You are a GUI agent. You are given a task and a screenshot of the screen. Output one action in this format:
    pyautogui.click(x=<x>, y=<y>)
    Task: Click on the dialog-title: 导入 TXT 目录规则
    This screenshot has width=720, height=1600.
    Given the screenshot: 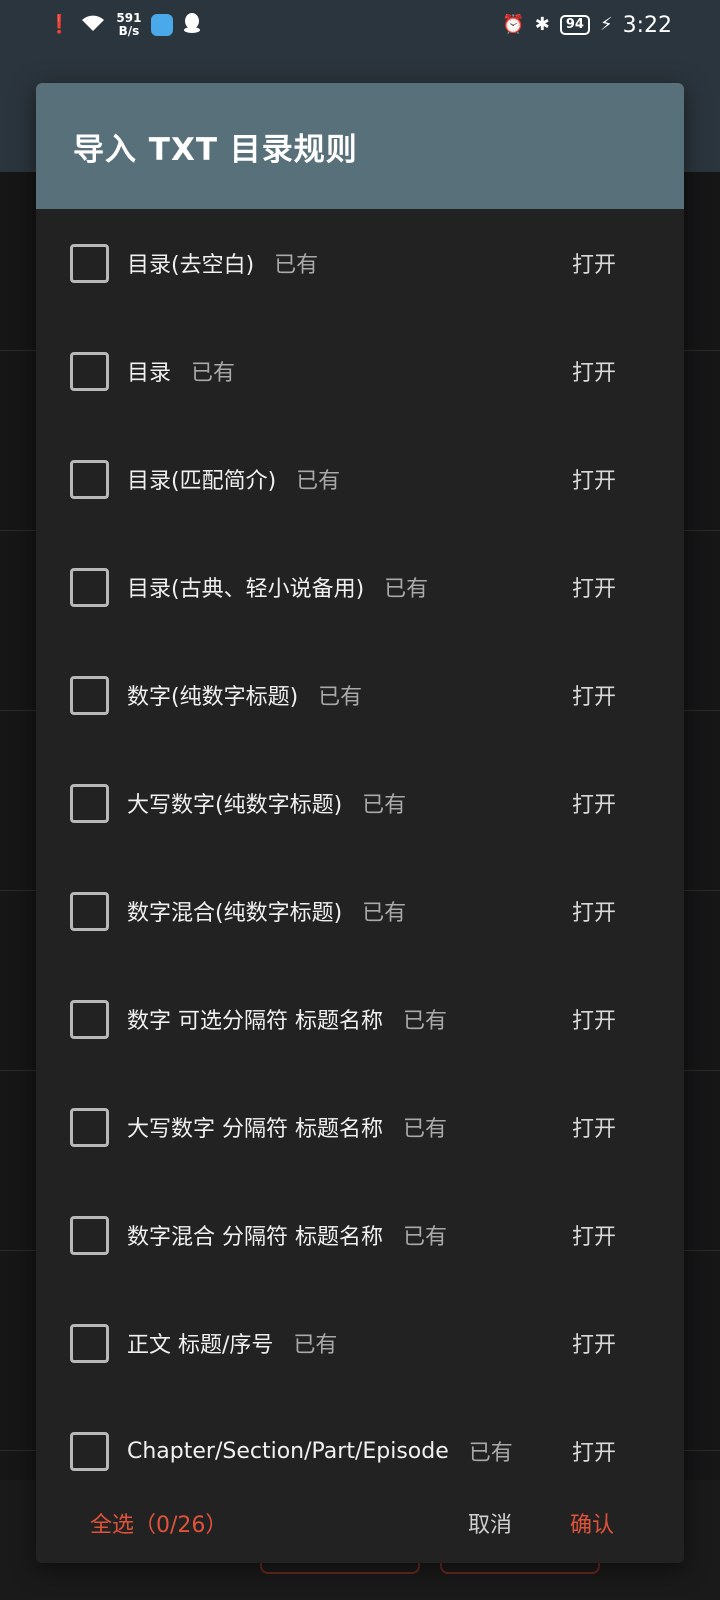 What is the action you would take?
    pyautogui.click(x=215, y=149)
    